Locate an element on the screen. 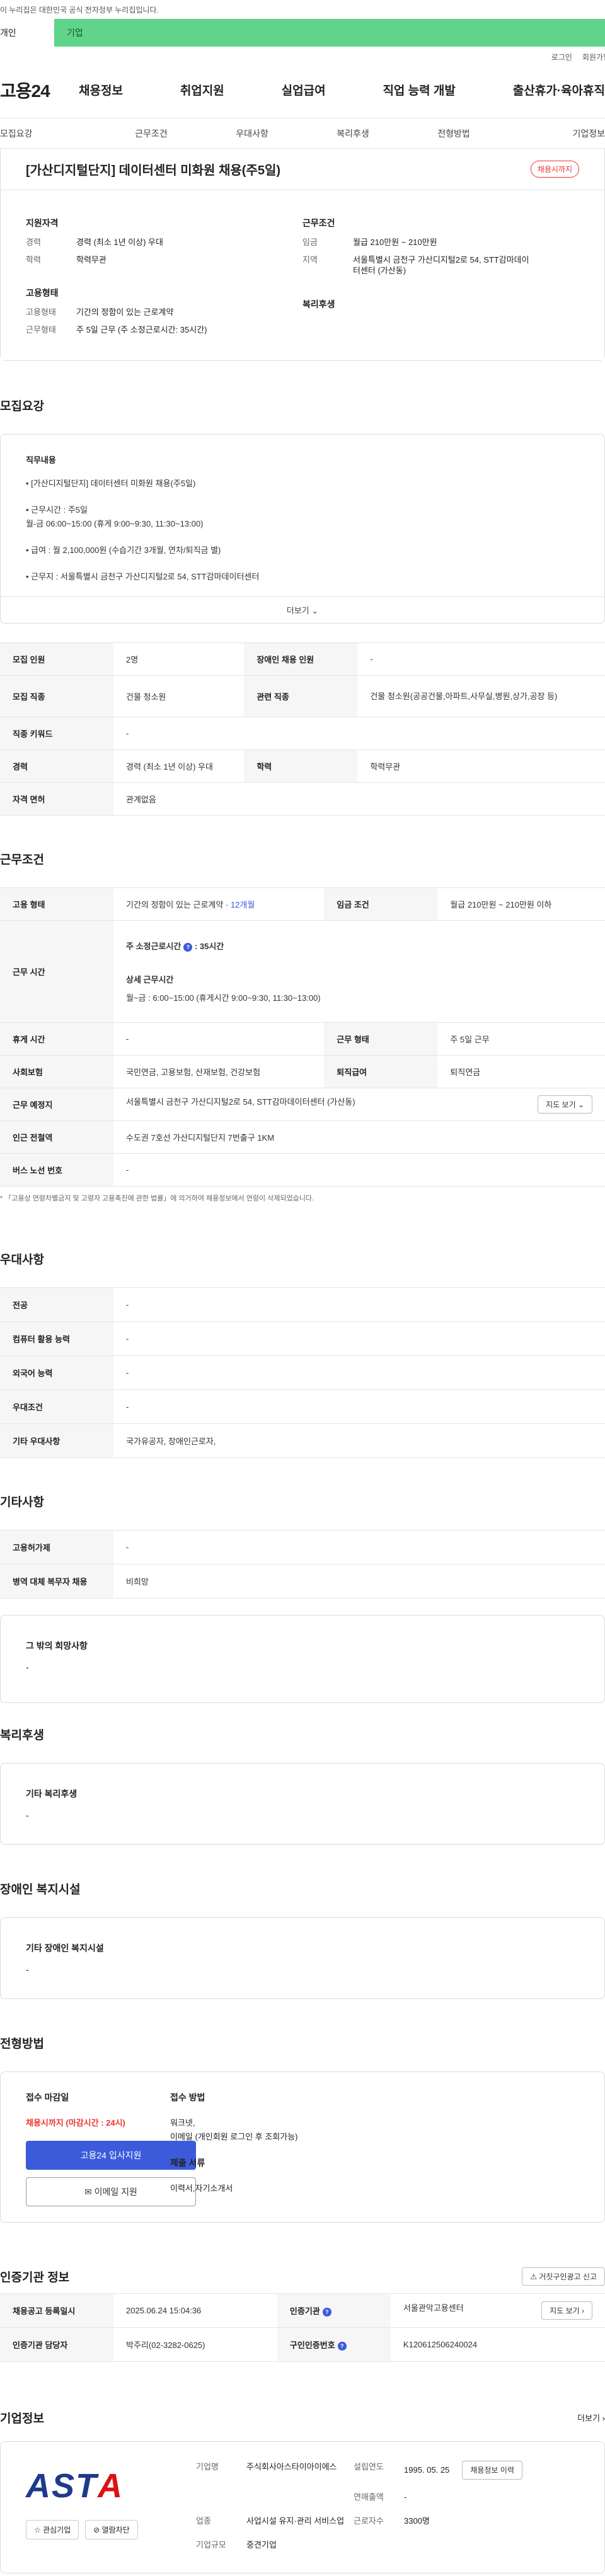  label: 업종 is located at coordinates (204, 2521).